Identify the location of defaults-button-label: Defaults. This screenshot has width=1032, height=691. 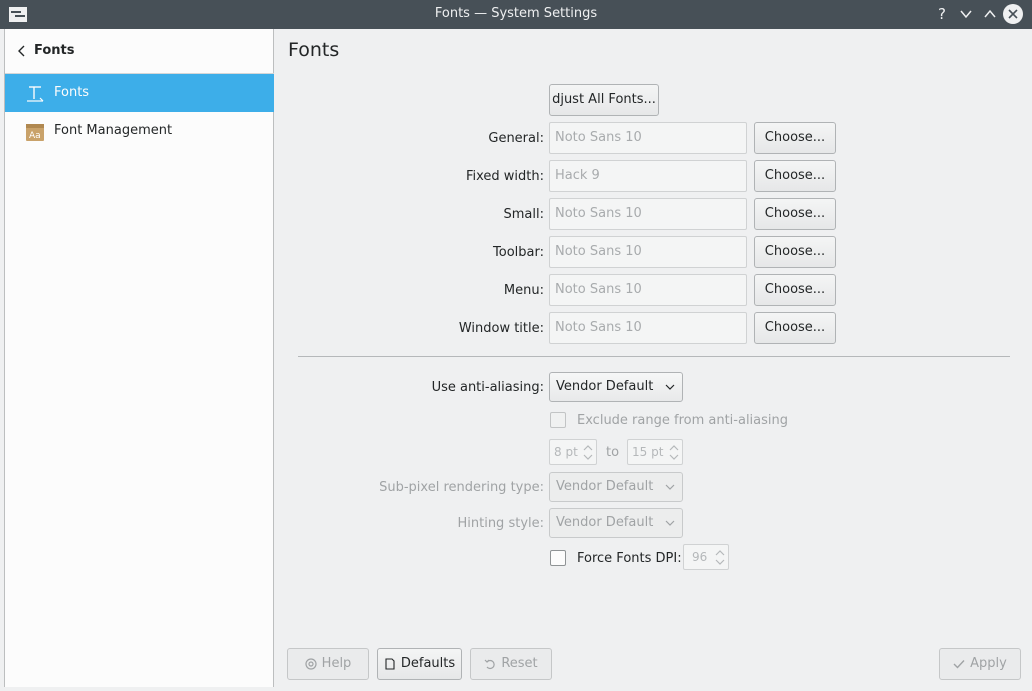
(428, 663).